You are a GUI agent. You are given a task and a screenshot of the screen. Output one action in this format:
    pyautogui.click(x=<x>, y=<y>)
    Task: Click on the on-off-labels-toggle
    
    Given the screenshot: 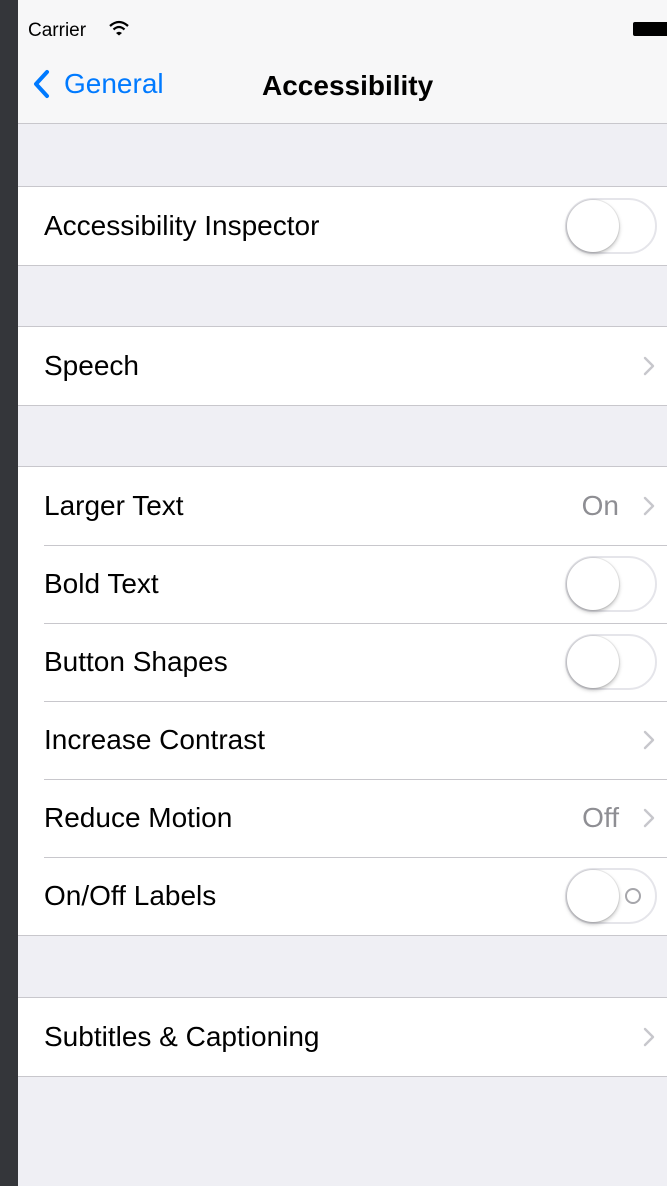 What is the action you would take?
    pyautogui.click(x=611, y=896)
    